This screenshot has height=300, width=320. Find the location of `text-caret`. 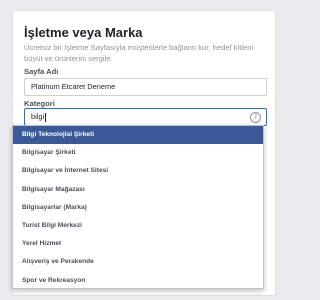

text-caret is located at coordinates (46, 117).